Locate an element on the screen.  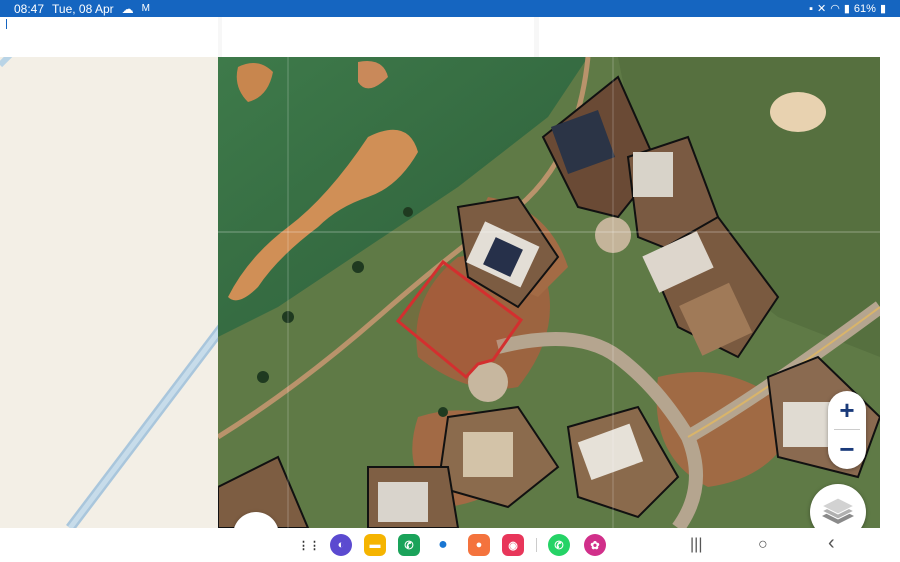
status-time: 08:47 is located at coordinates (29, 8).